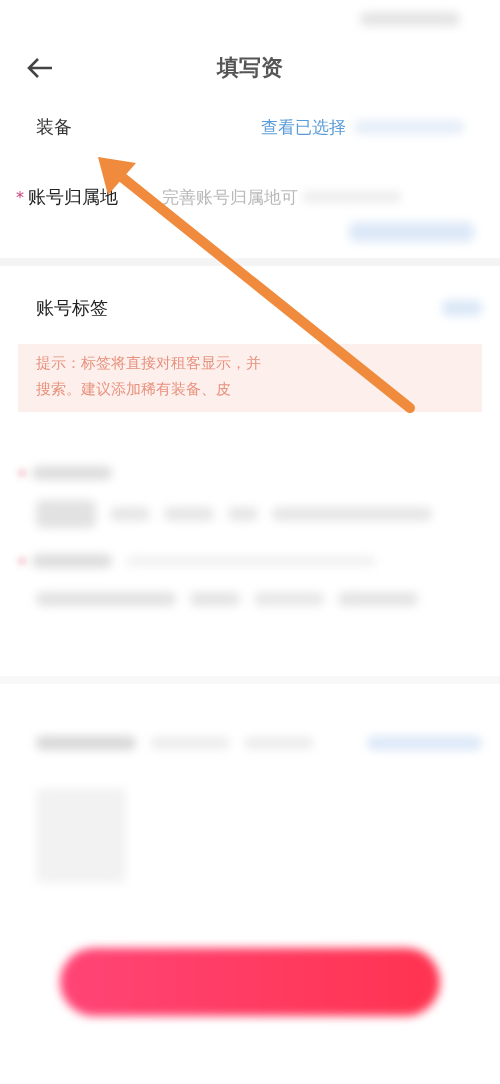 This screenshot has width=500, height=1084. I want to click on hint-text: 搜索。建议添加稀有装备、皮, so click(134, 389).